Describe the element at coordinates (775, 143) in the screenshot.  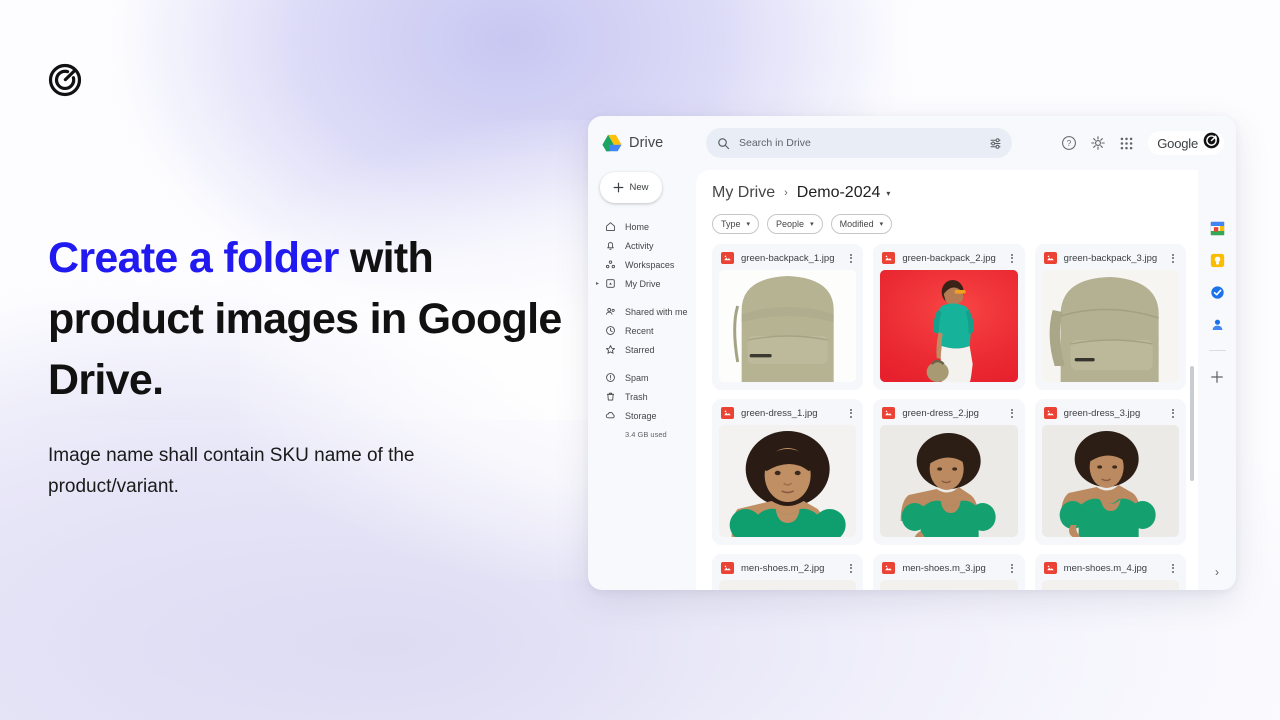
I see `search-placeholder: Search in Drive` at that location.